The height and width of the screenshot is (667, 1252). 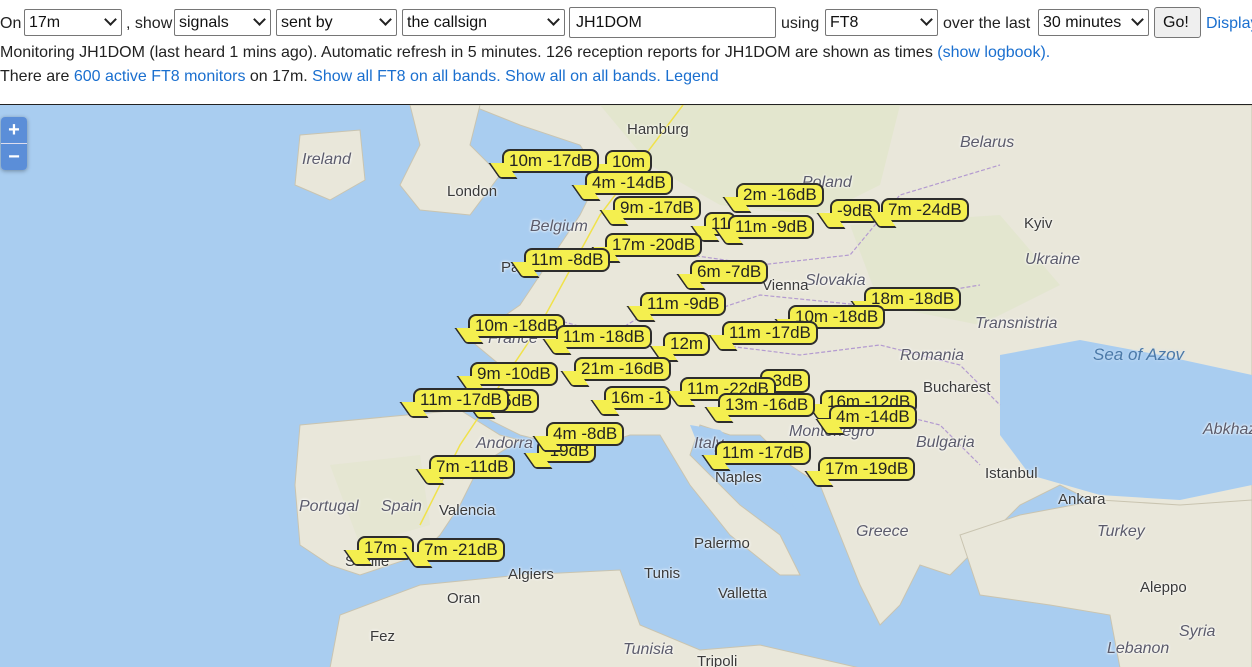 What do you see at coordinates (672, 22) in the screenshot?
I see `callsign-input: JH1DOM` at bounding box center [672, 22].